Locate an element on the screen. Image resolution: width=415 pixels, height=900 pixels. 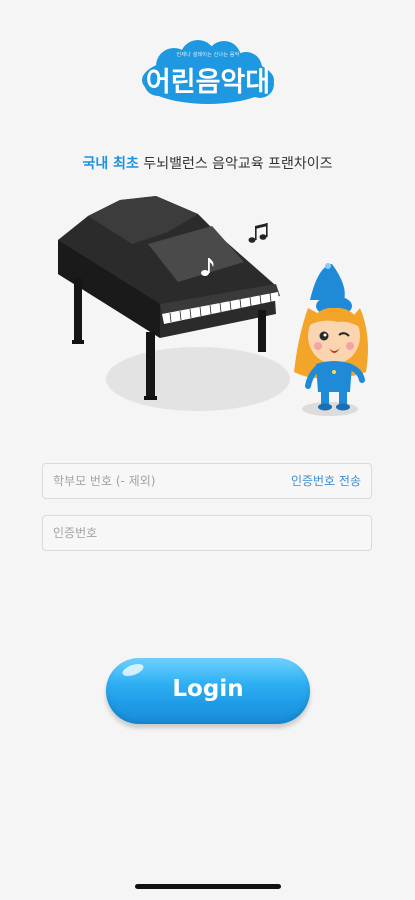
slogan-text: 두뇌밸런스 음악교육 프랜차이즈 is located at coordinates (235, 164).